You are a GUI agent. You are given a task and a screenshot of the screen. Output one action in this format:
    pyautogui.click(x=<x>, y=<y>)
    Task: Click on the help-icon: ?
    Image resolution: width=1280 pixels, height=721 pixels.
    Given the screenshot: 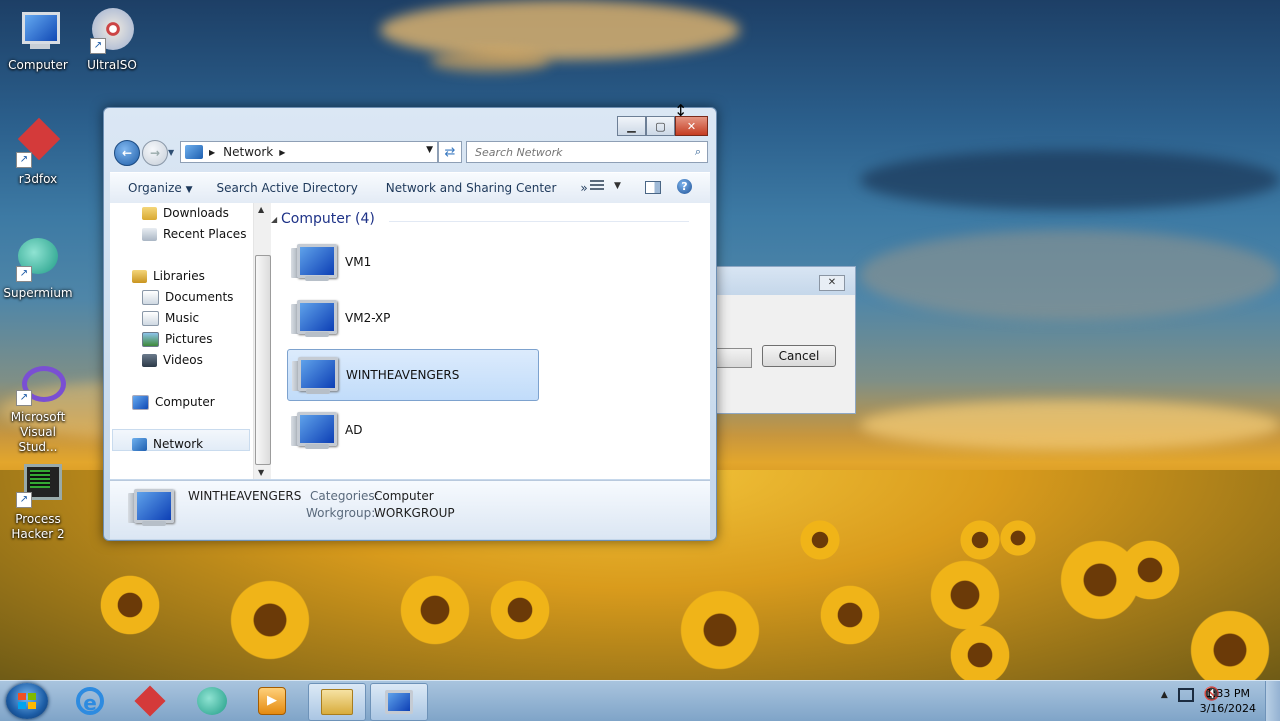 What is the action you would take?
    pyautogui.click(x=684, y=186)
    